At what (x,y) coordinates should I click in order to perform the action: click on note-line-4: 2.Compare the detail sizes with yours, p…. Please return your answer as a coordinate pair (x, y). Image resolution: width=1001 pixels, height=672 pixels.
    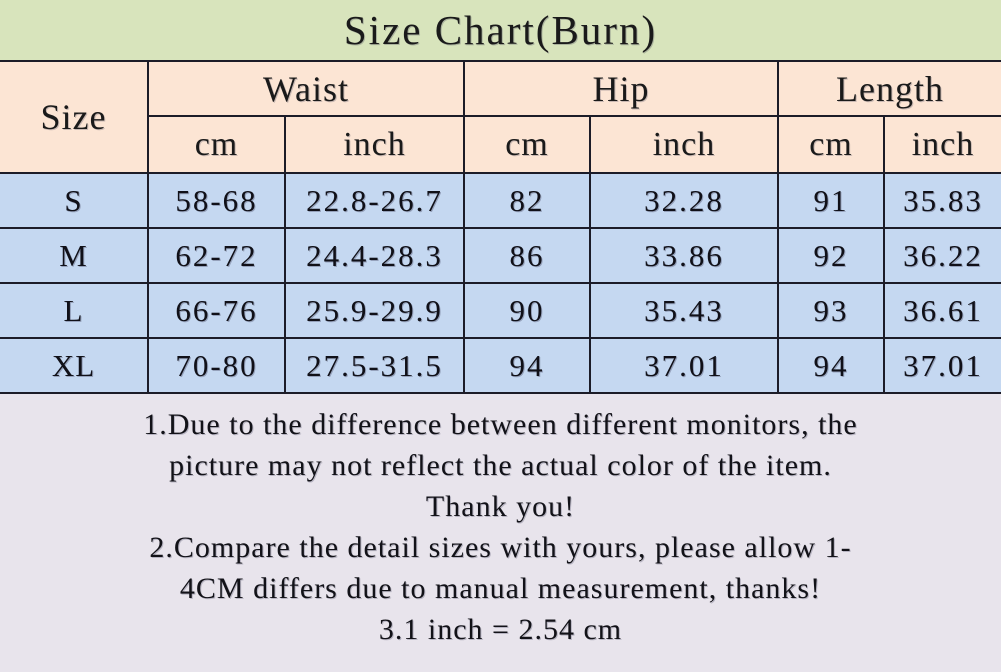
    Looking at the image, I should click on (500, 547).